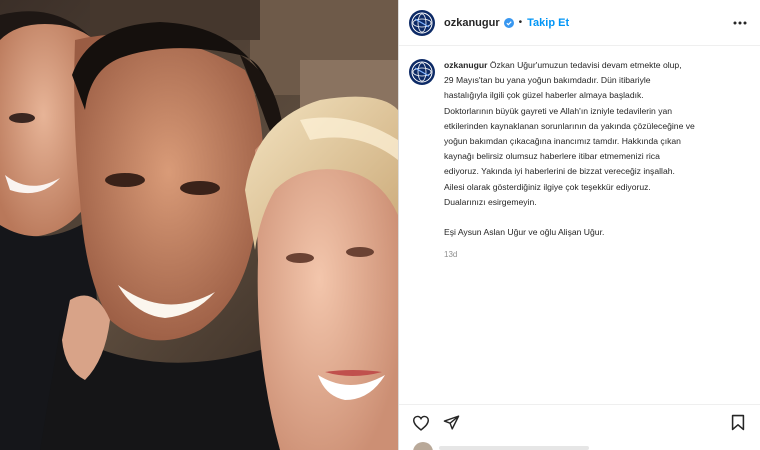 The image size is (760, 450). Describe the element at coordinates (579, 422) in the screenshot. I see `action-bar` at that location.